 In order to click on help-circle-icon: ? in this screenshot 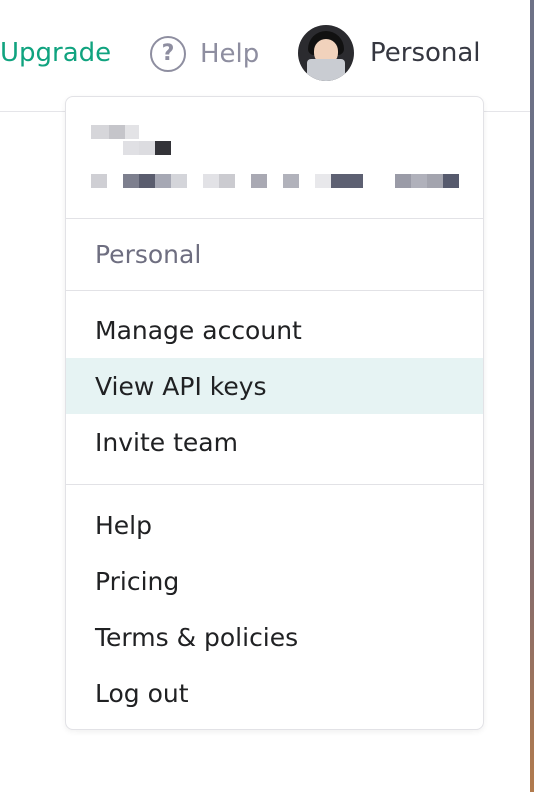, I will do `click(168, 54)`.